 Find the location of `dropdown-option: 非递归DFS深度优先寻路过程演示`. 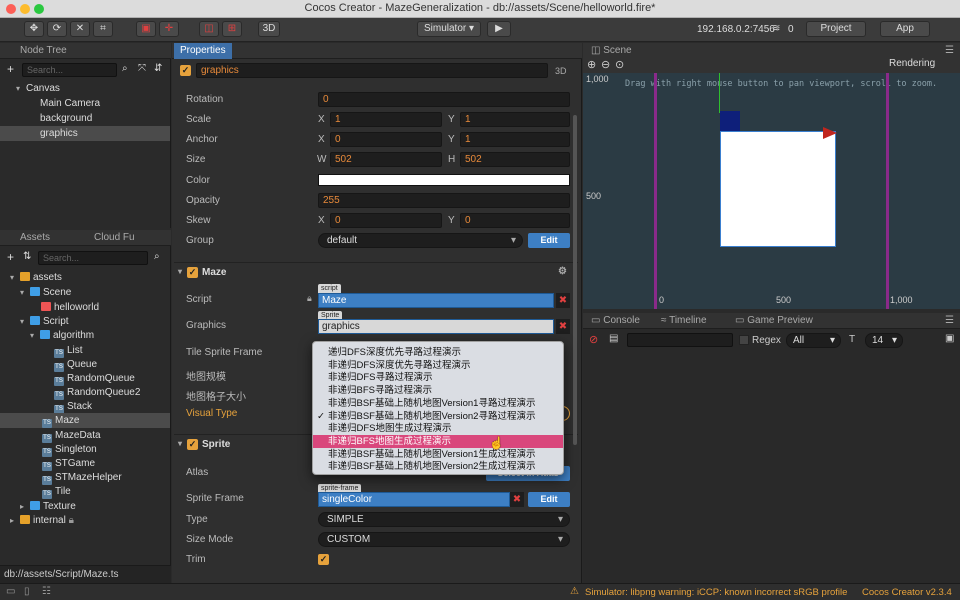

dropdown-option: 非递归DFS深度优先寻路过程演示 is located at coordinates (438, 365).